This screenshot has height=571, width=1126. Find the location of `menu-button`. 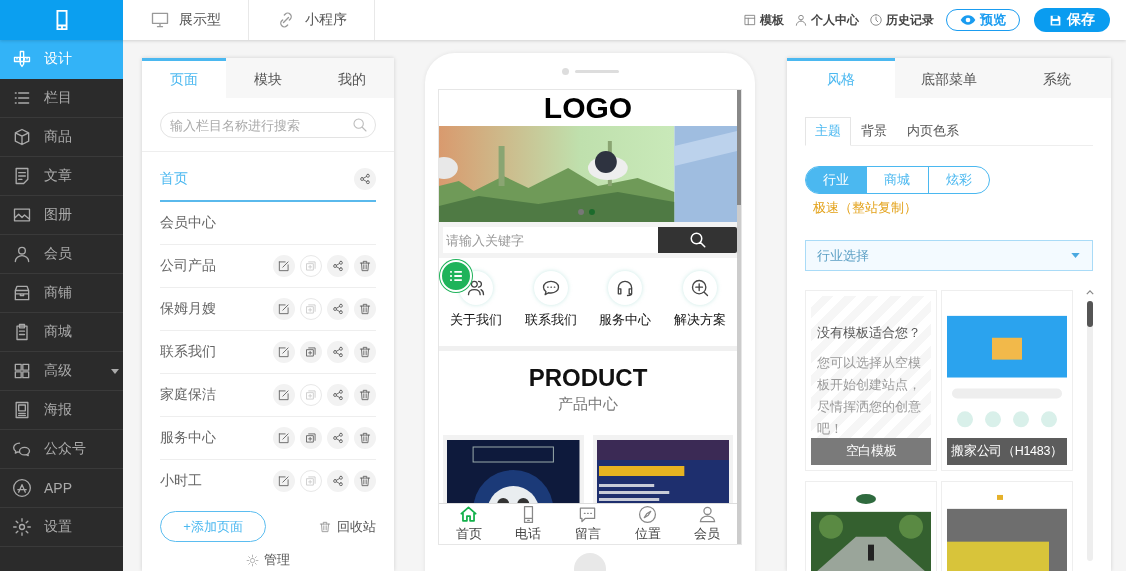

menu-button is located at coordinates (456, 276).